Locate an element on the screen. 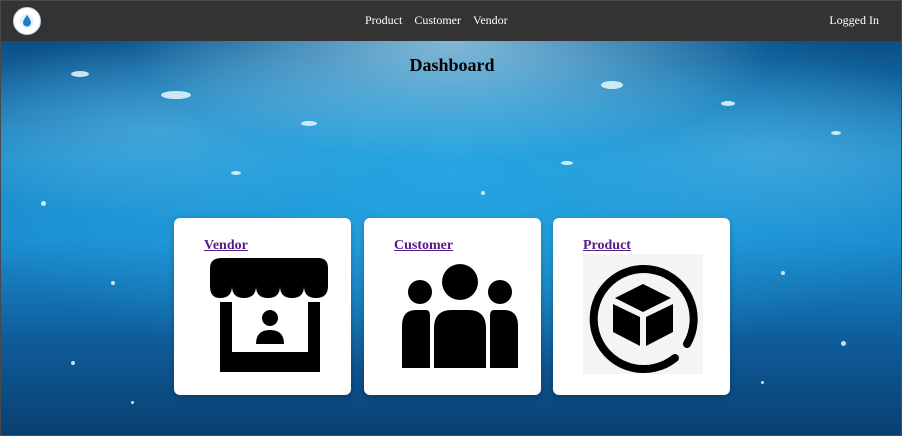 The image size is (902, 436). storefront-icon is located at coordinates (269, 315).